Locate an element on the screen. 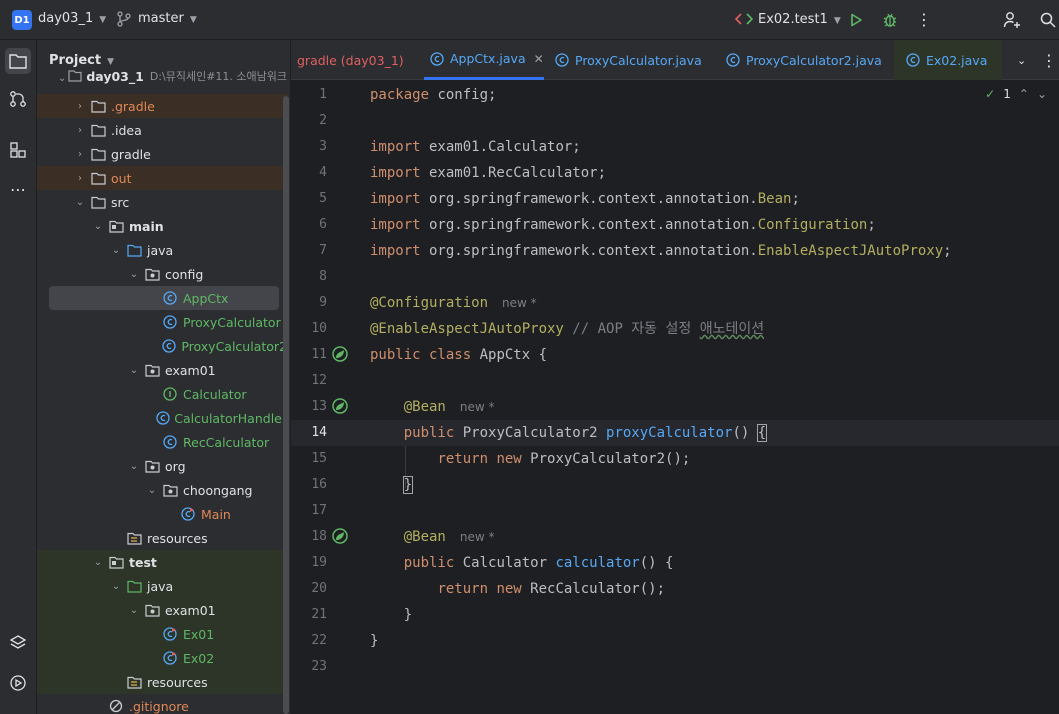  search-button is located at coordinates (1048, 20).